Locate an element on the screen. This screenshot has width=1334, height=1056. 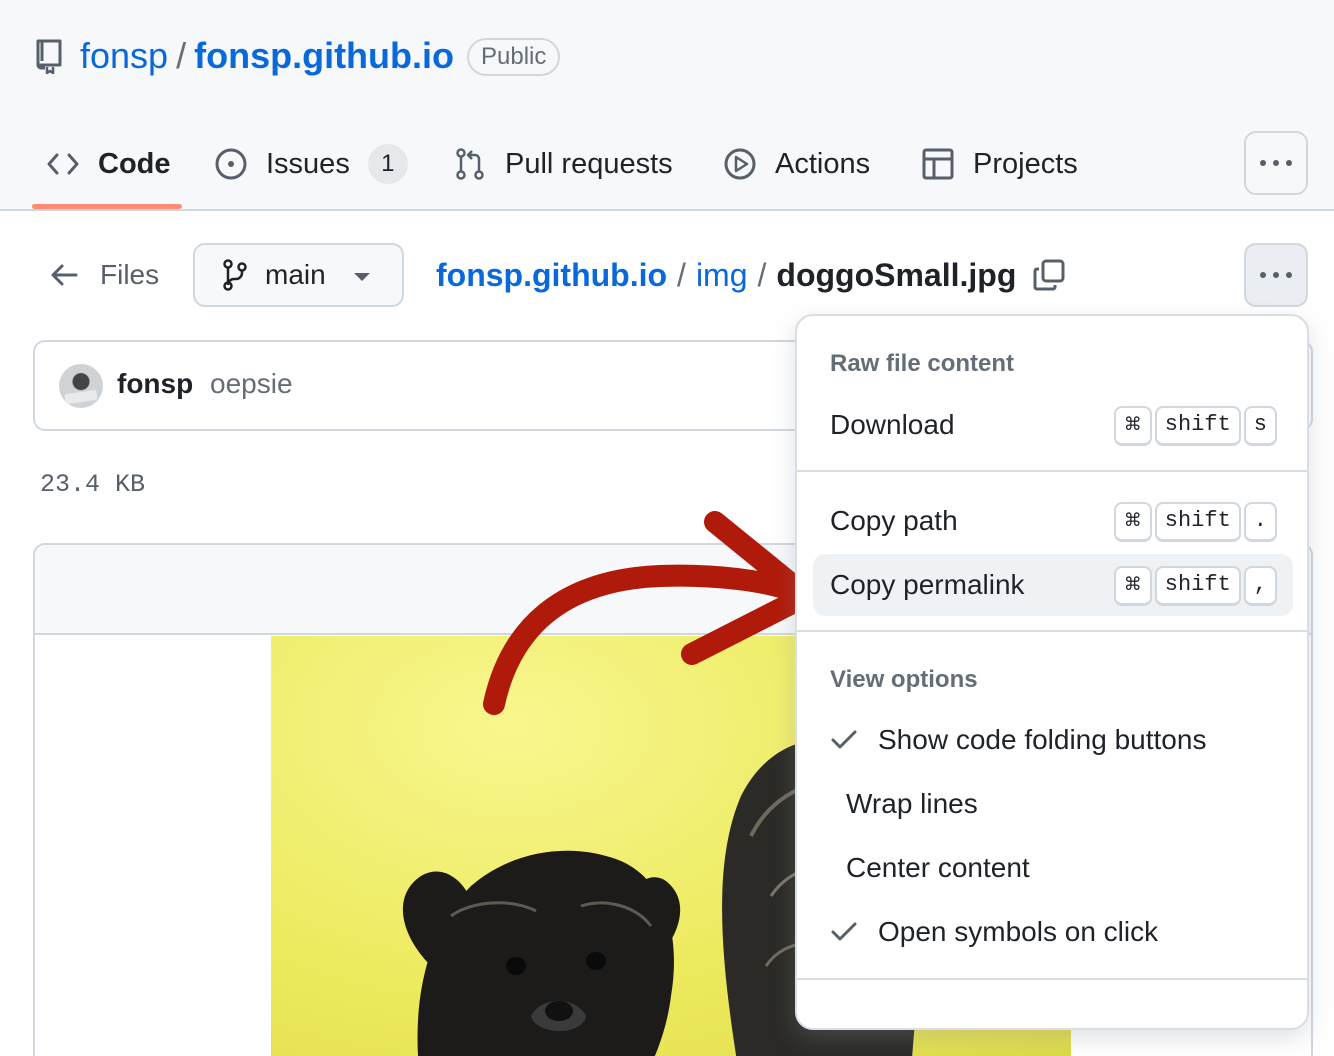
repo-more-button is located at coordinates (1276, 163).